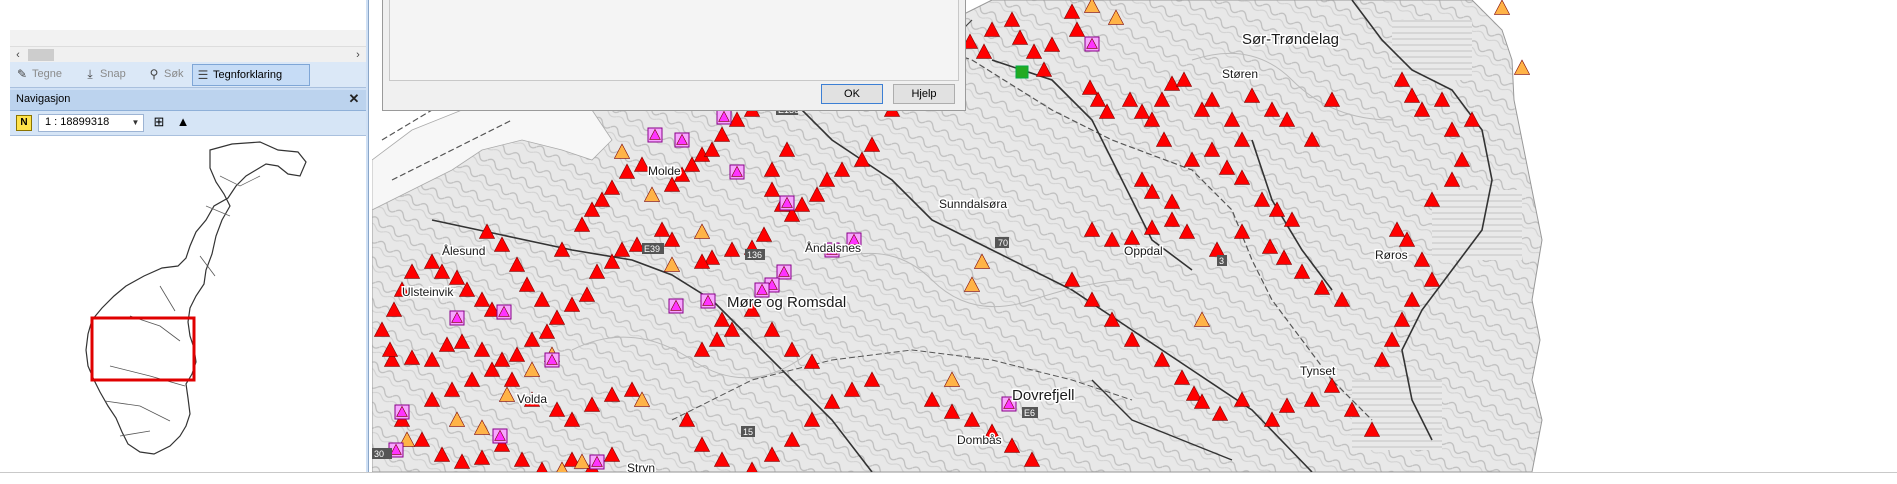 The height and width of the screenshot is (484, 1897). I want to click on place-label: Åndalsnes, so click(833, 247).